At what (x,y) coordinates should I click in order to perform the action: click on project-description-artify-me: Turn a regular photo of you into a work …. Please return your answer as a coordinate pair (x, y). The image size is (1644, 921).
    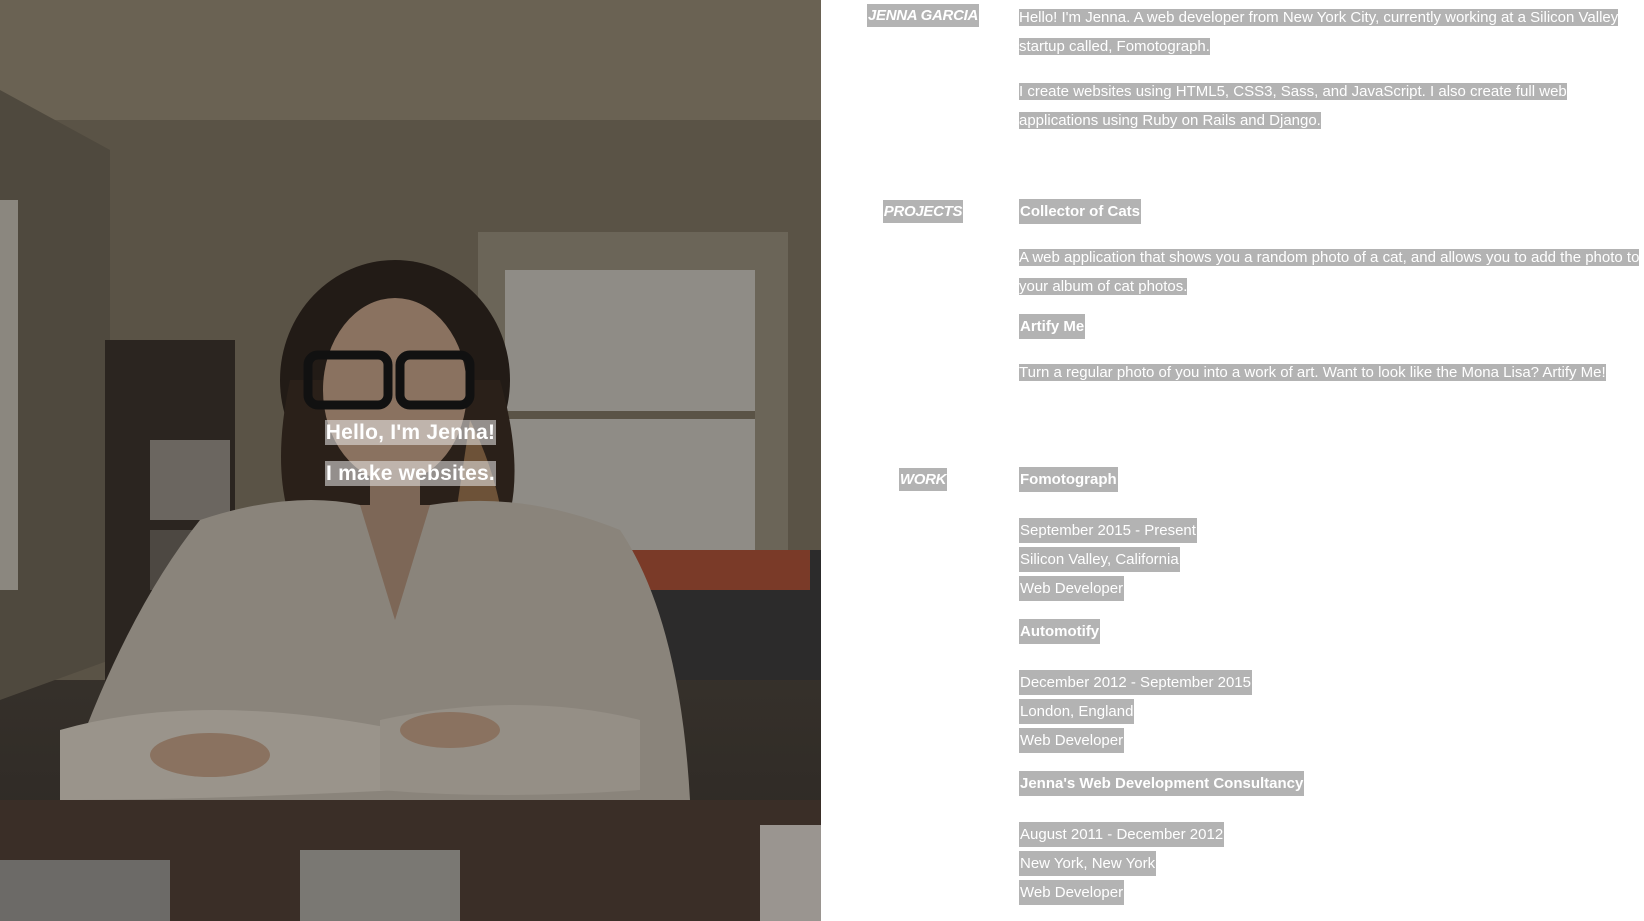
    Looking at the image, I should click on (1312, 372).